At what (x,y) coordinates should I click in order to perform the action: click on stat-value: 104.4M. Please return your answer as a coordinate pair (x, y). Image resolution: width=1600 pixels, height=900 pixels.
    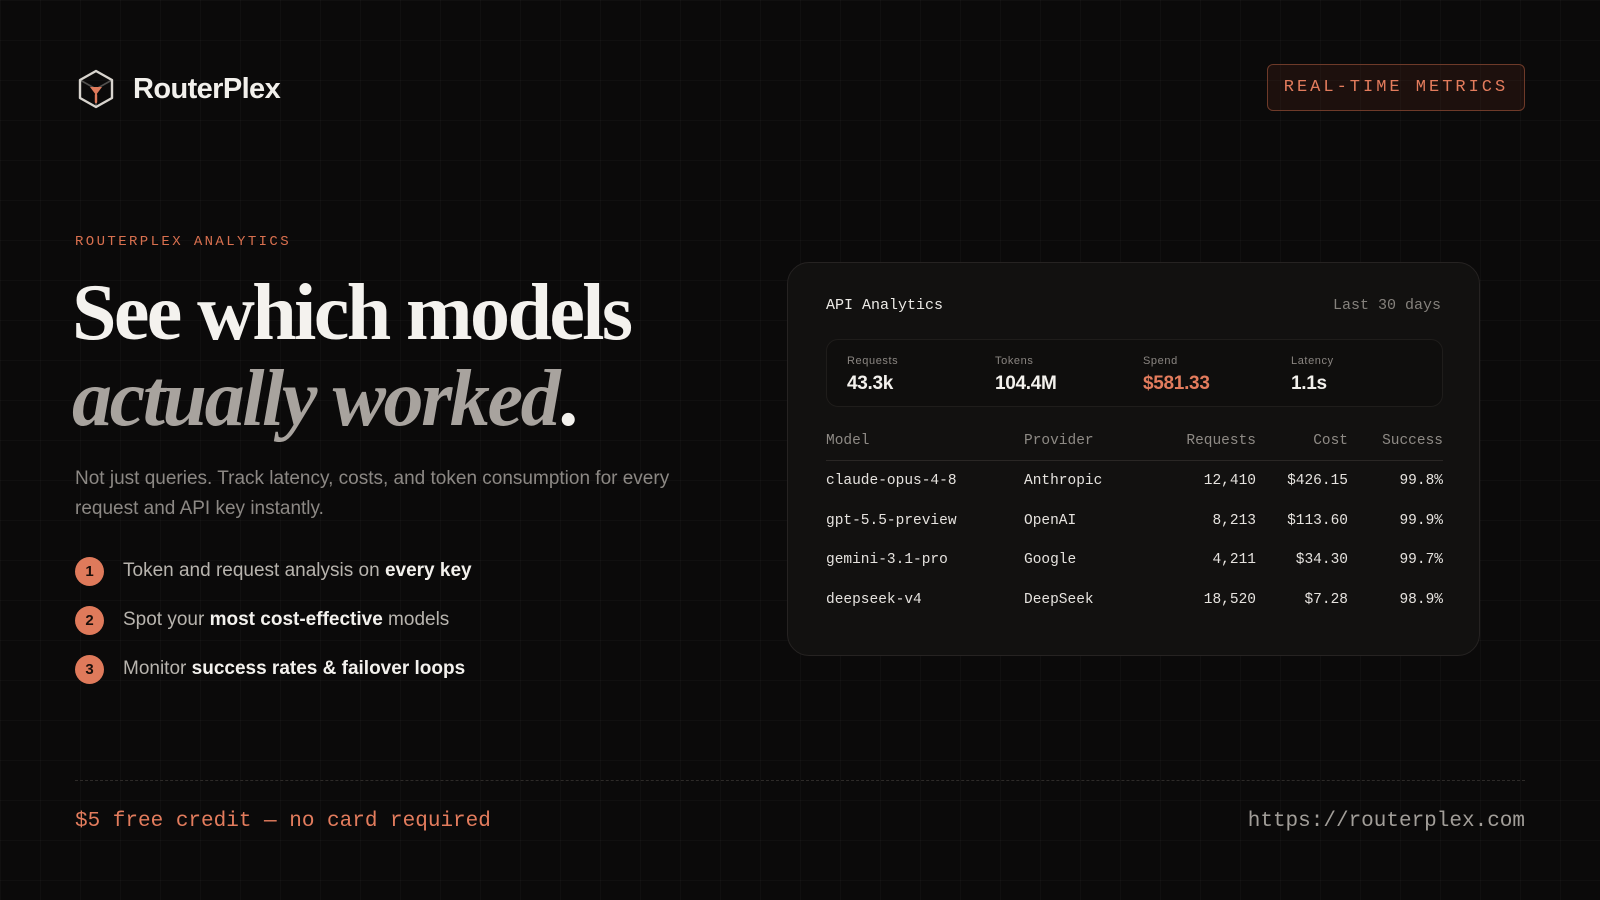
    Looking at the image, I should click on (1026, 383).